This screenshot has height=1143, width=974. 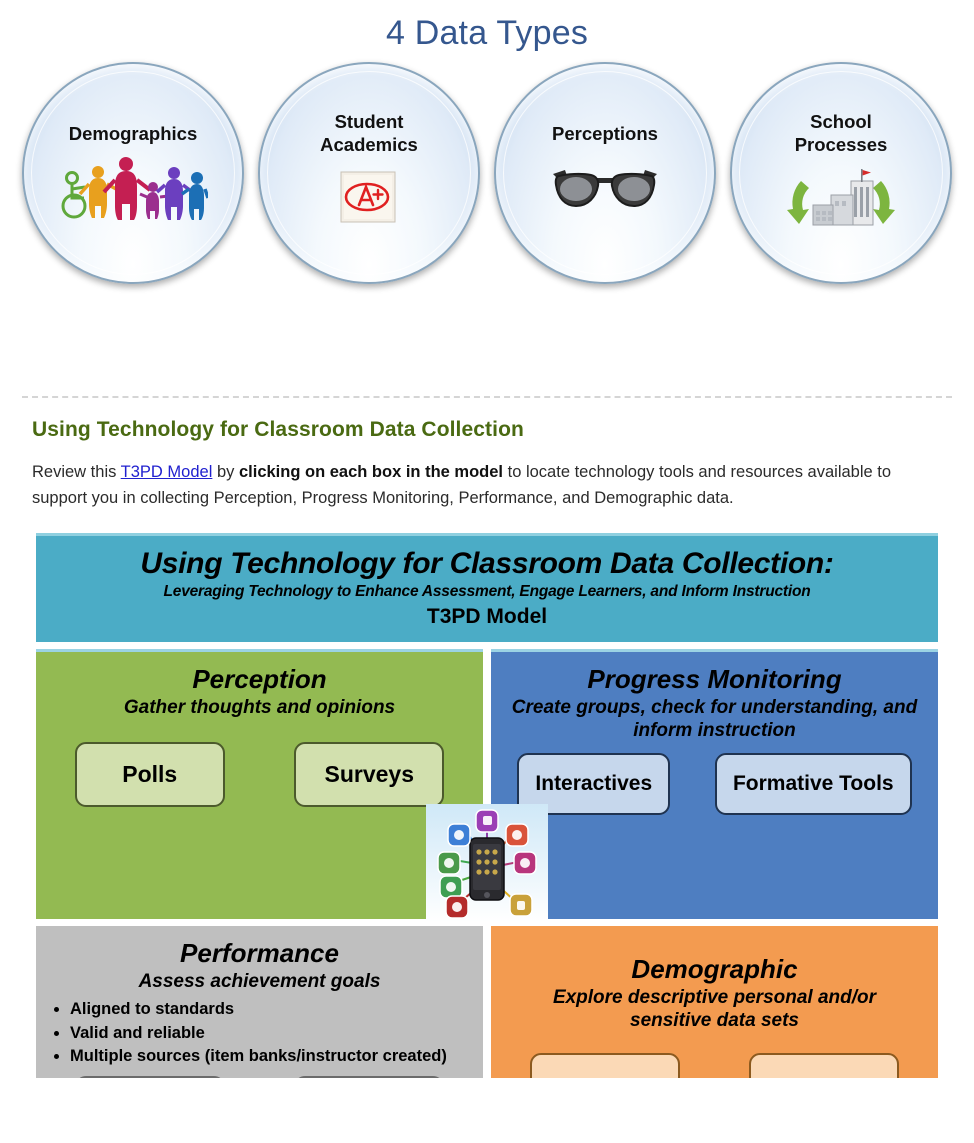 What do you see at coordinates (259, 774) in the screenshot?
I see `quadrant-button-row-perception: Polls Surveys` at bounding box center [259, 774].